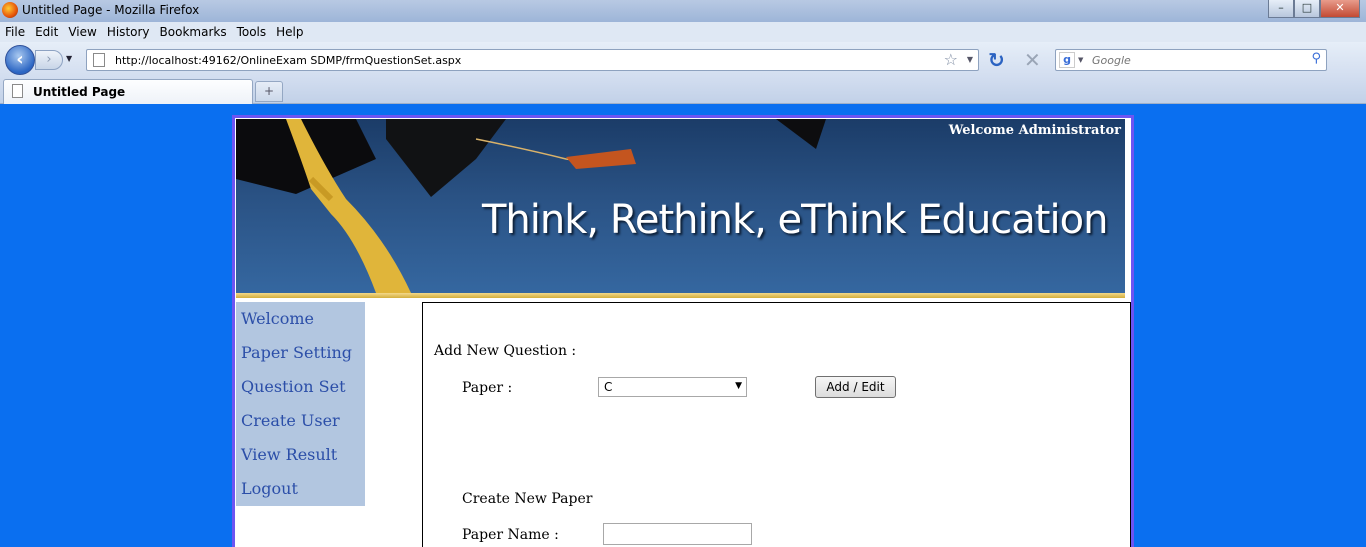 The width and height of the screenshot is (1366, 547). I want to click on back-button: ‹, so click(20, 60).